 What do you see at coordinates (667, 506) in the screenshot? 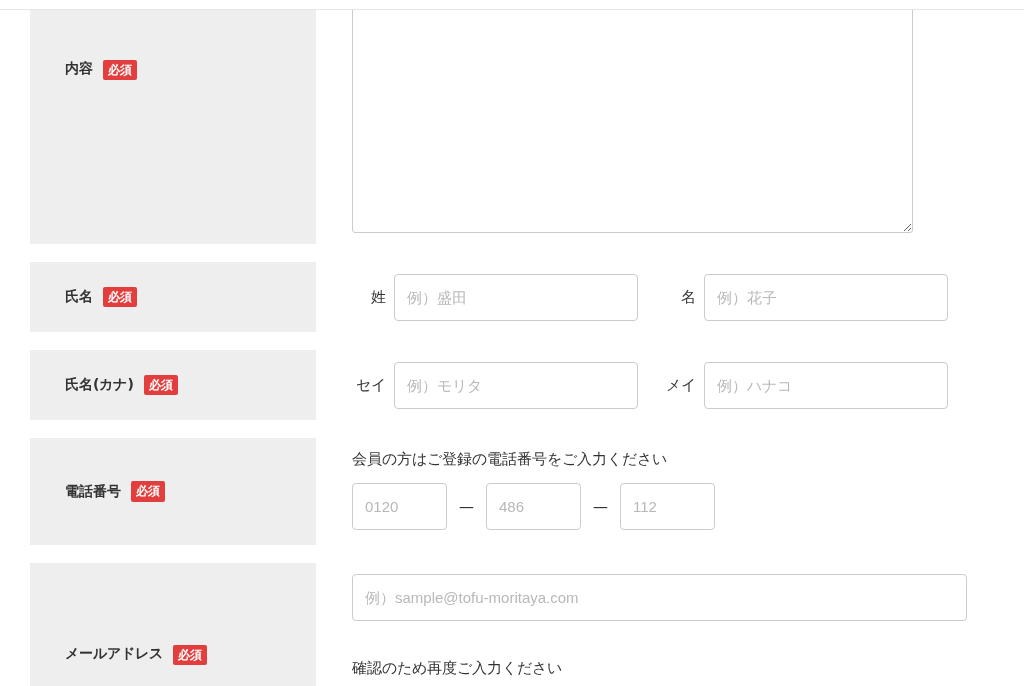
I see `input-field: 112` at bounding box center [667, 506].